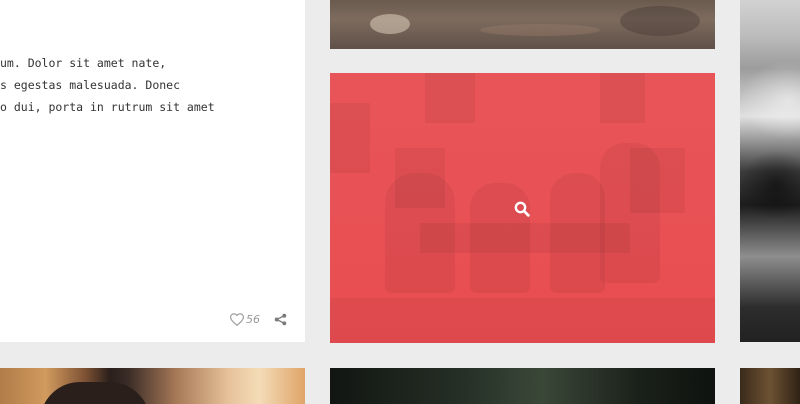  What do you see at coordinates (107, 107) in the screenshot?
I see `excerpt-line: o dui, porta in rutrum sit amet` at bounding box center [107, 107].